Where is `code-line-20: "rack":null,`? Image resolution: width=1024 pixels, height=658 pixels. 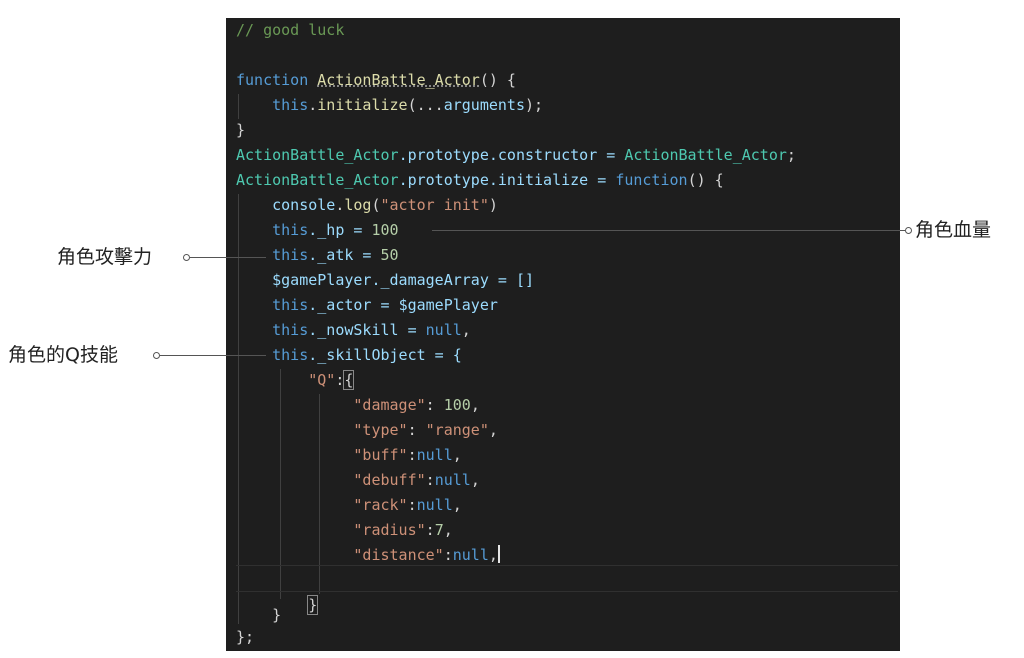 code-line-20: "rack":null, is located at coordinates (349, 505).